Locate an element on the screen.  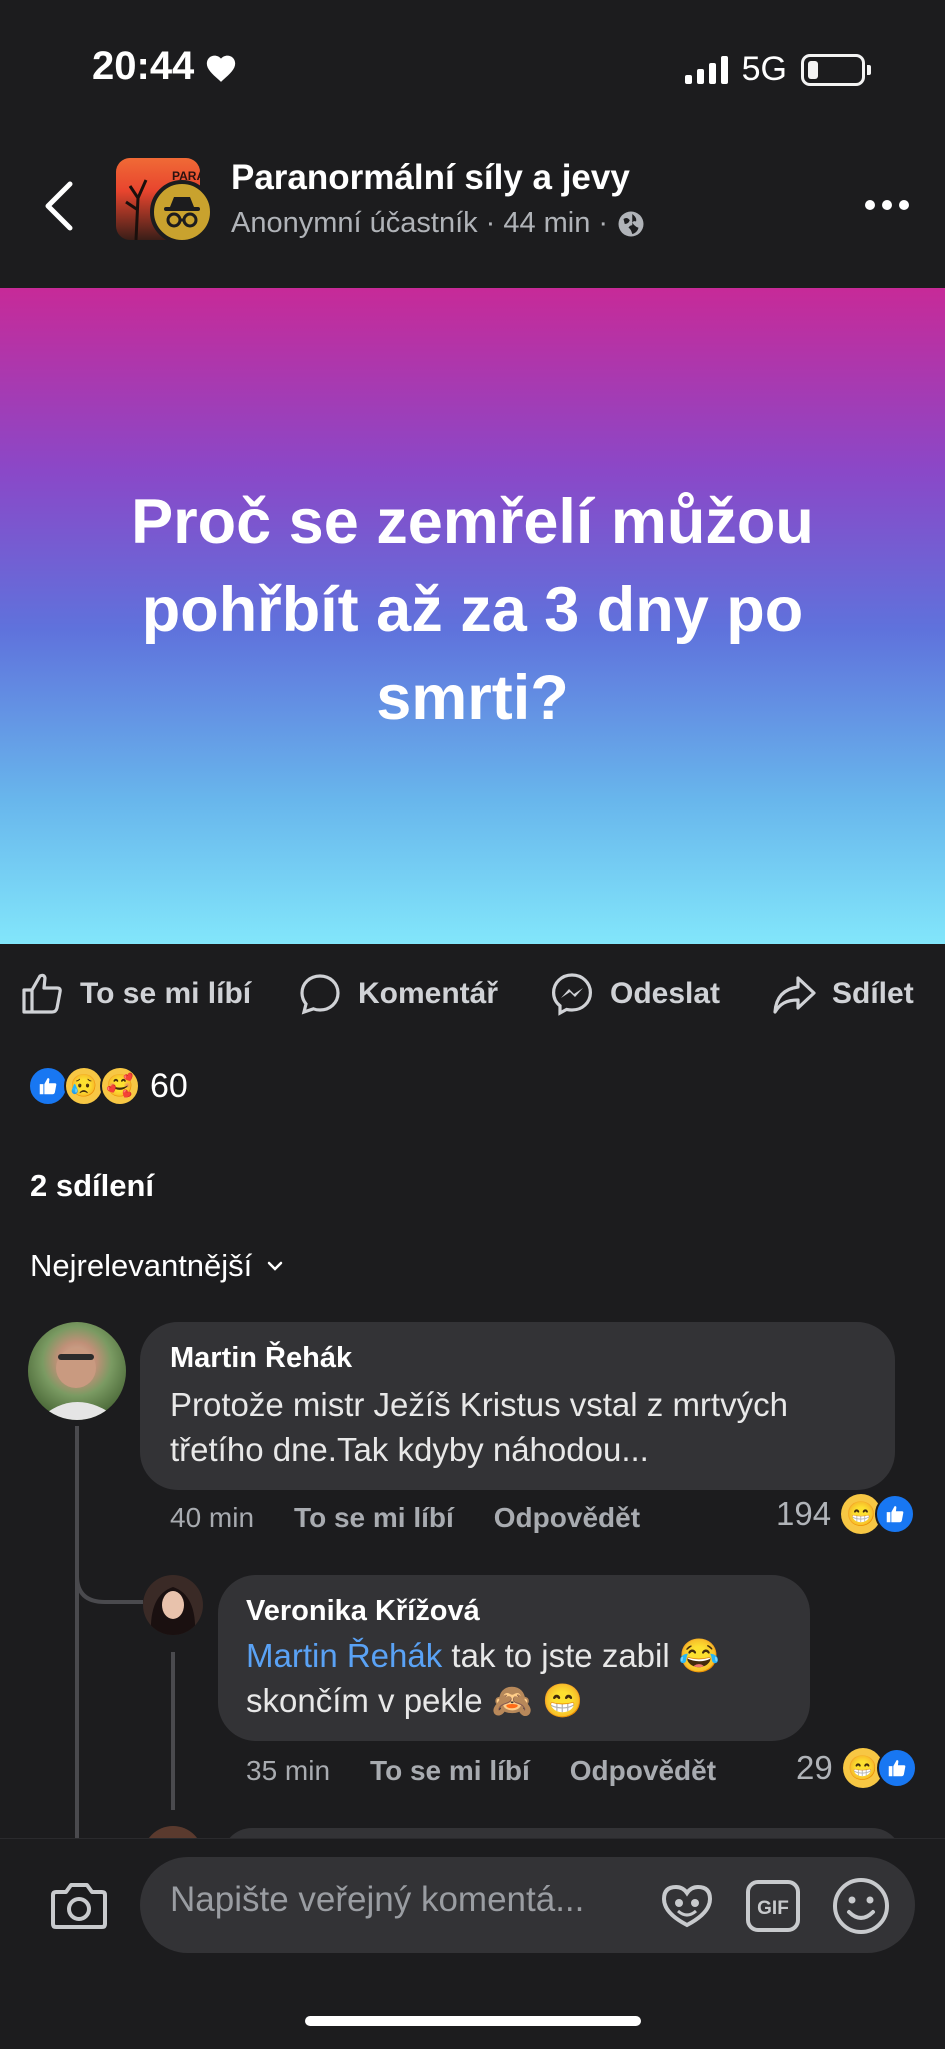
comment-reactions: 29 😁 is located at coordinates (856, 1768).